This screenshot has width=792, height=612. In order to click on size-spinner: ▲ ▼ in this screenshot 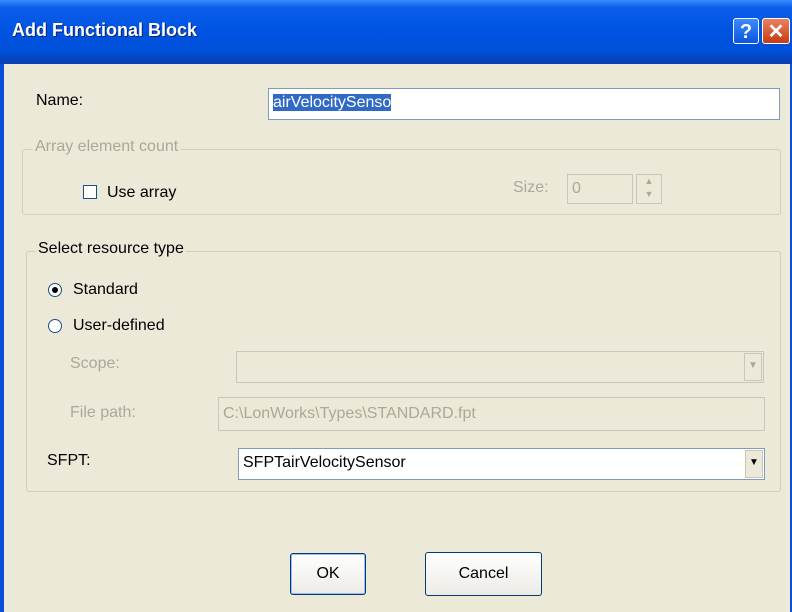, I will do `click(649, 189)`.